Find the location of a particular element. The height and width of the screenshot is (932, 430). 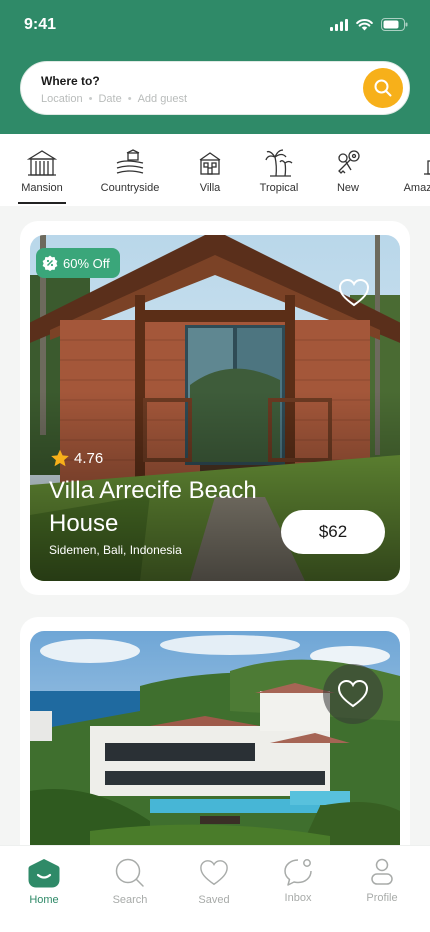

nav-home: Home is located at coordinates (44, 882).